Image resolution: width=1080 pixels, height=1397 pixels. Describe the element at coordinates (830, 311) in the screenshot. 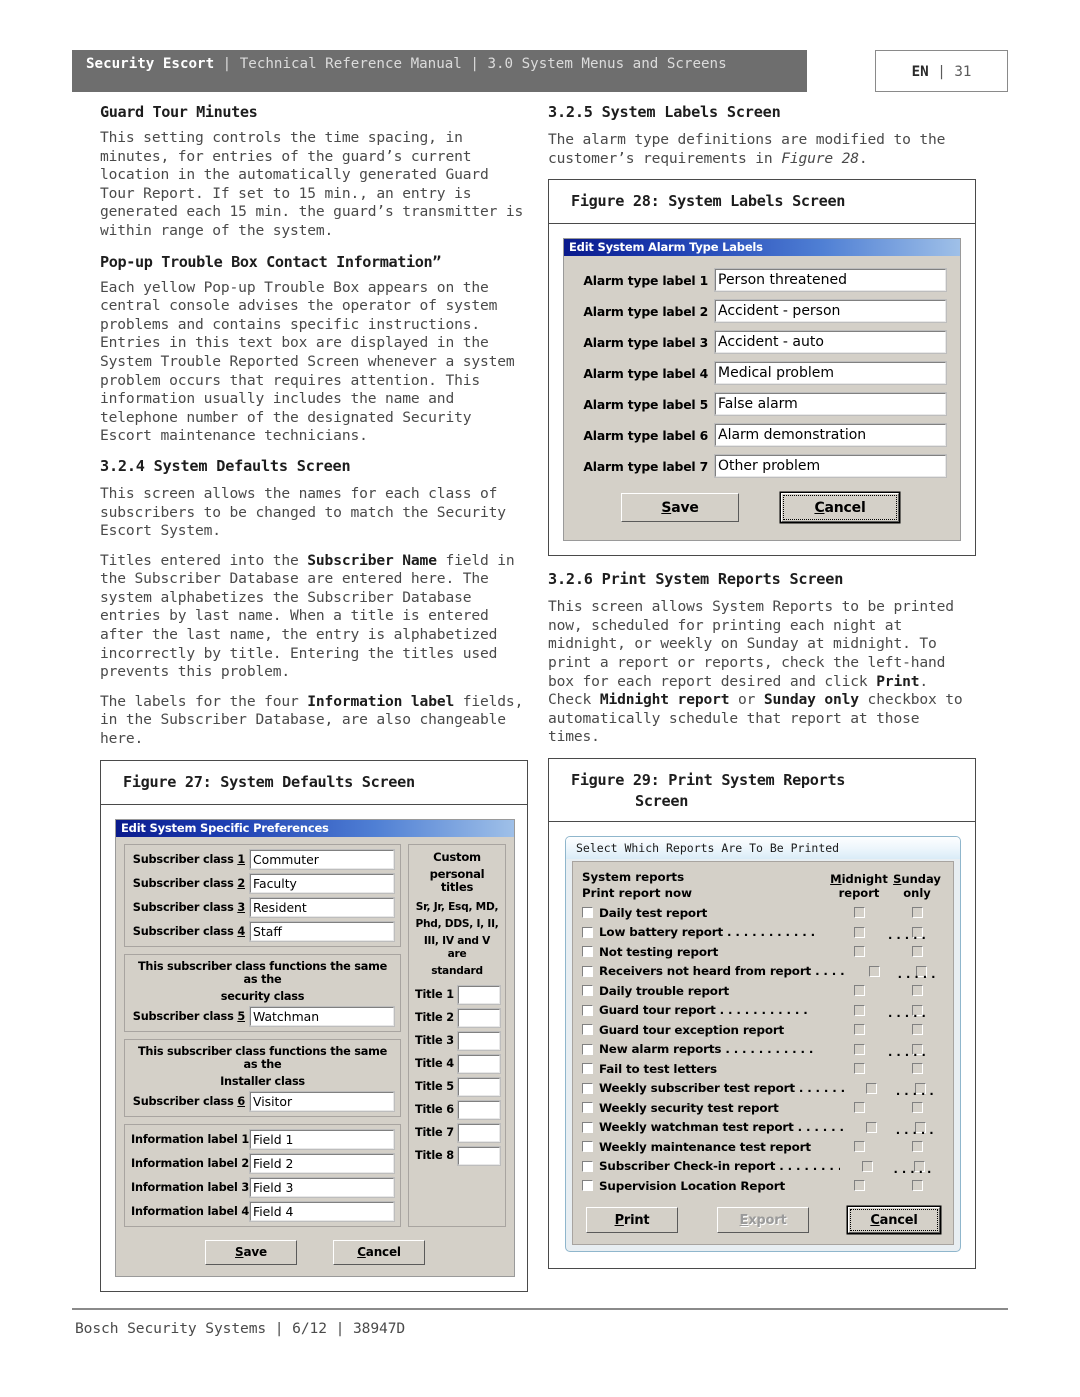

I see `input-alarm-type-2: Accident - person` at that location.